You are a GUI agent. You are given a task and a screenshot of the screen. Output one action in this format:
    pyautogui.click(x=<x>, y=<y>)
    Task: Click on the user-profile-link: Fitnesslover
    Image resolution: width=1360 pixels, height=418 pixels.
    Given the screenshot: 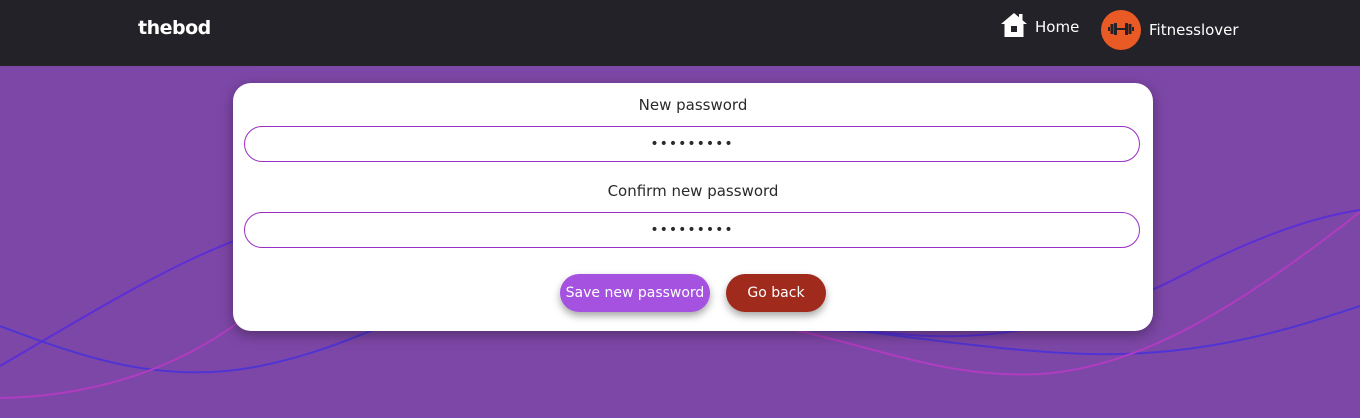 What is the action you would take?
    pyautogui.click(x=1170, y=30)
    